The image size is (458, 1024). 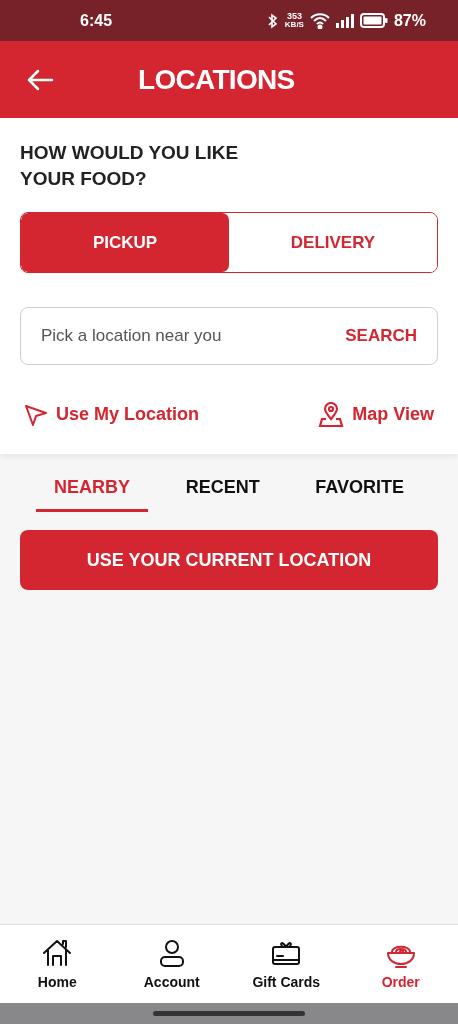 What do you see at coordinates (229, 560) in the screenshot?
I see `current-location-button: USE YOUR CURRENT LOCATION` at bounding box center [229, 560].